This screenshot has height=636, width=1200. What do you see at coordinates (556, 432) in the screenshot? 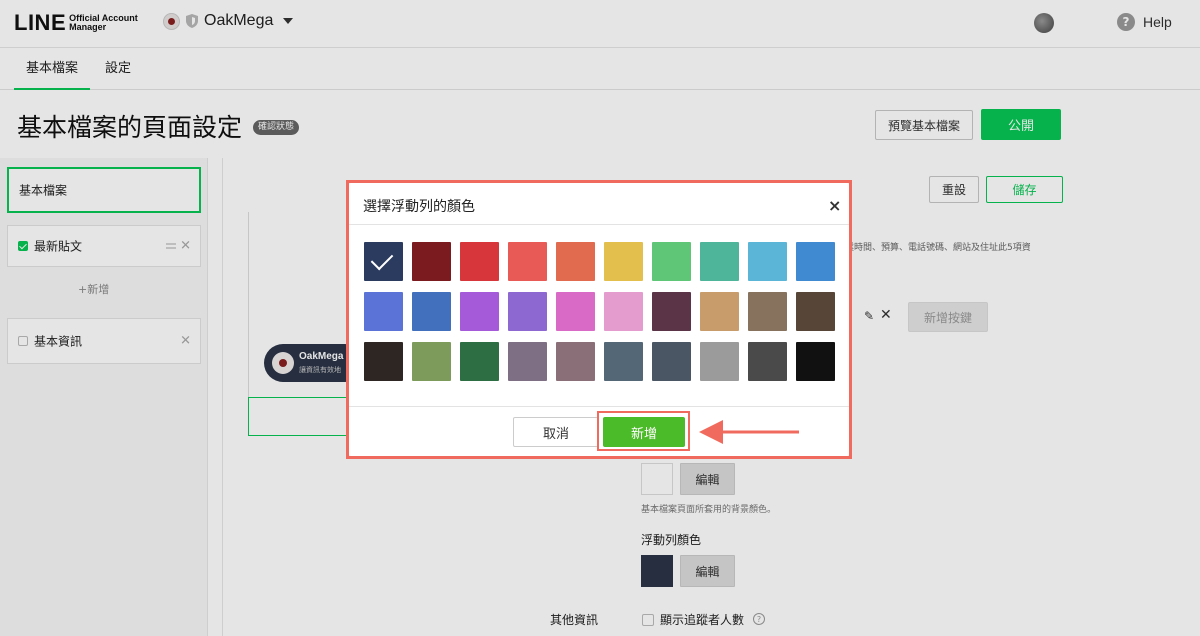
I see `cancel-button: 取消` at bounding box center [556, 432].